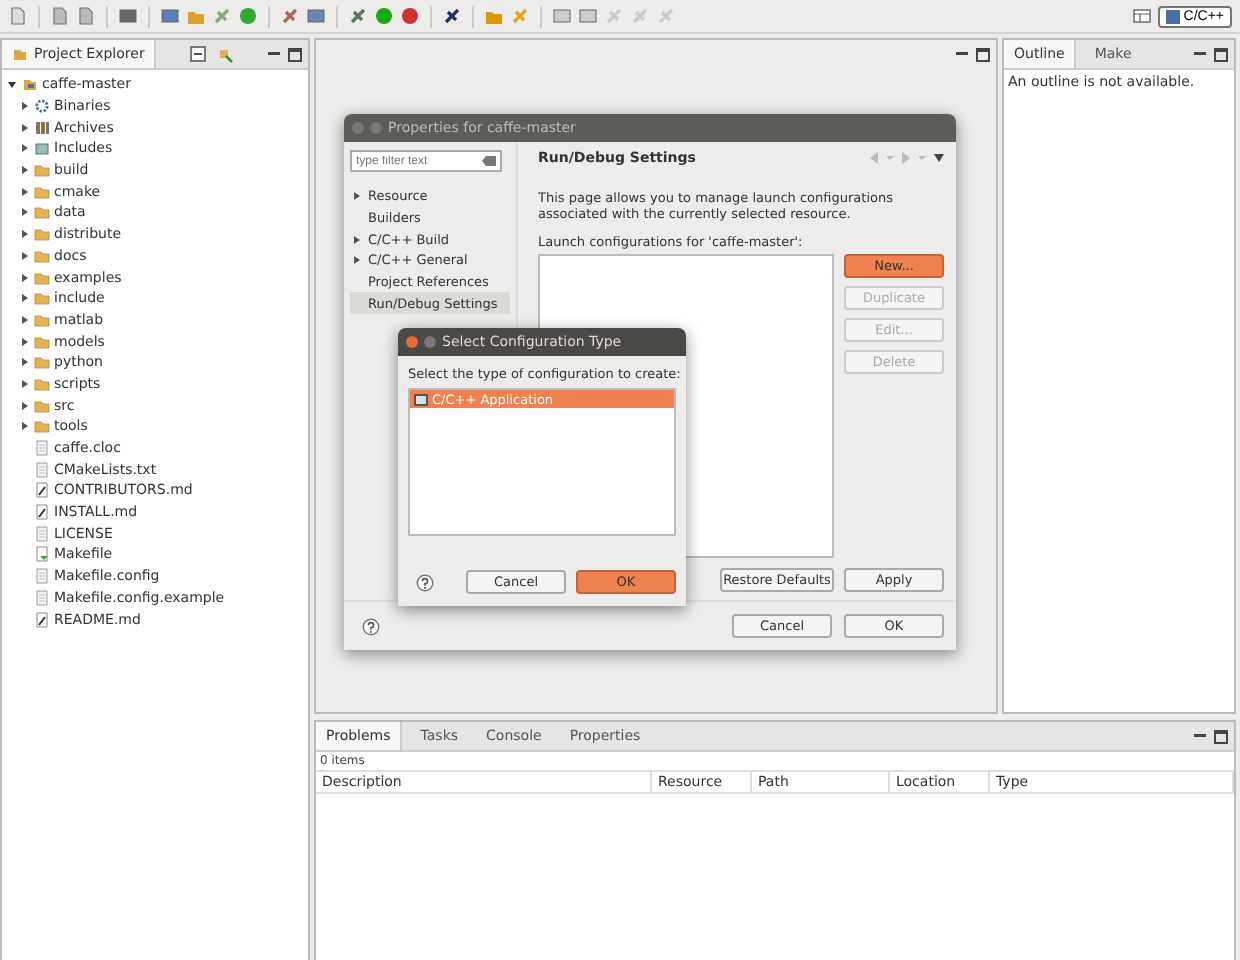 The image size is (1240, 960). What do you see at coordinates (20, 54) in the screenshot?
I see `folder-icon` at bounding box center [20, 54].